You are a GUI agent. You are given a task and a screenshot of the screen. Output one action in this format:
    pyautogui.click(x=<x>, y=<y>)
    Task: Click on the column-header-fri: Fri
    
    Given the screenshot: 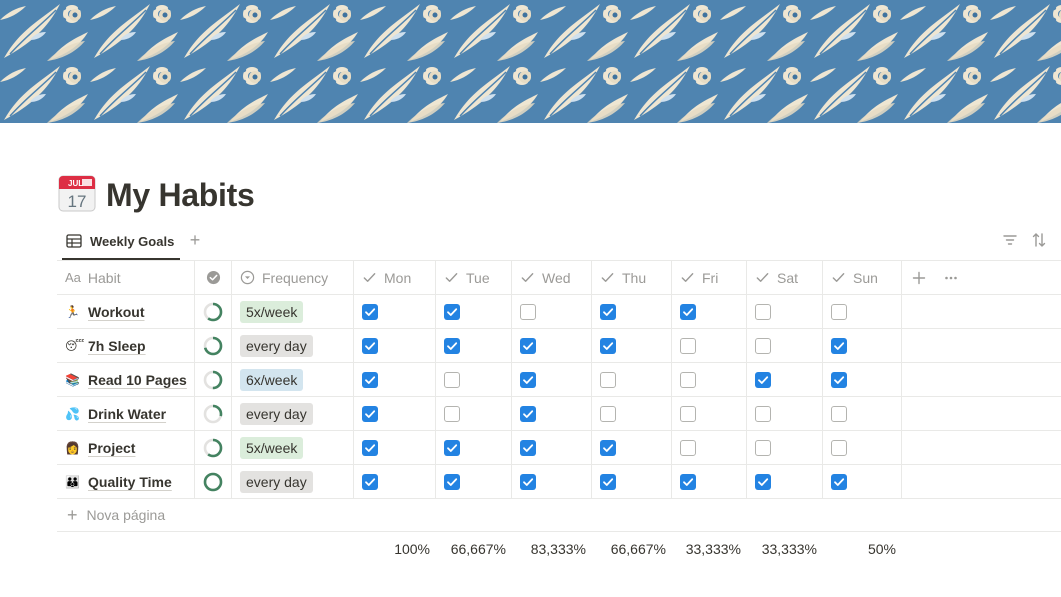 What is the action you would take?
    pyautogui.click(x=709, y=277)
    